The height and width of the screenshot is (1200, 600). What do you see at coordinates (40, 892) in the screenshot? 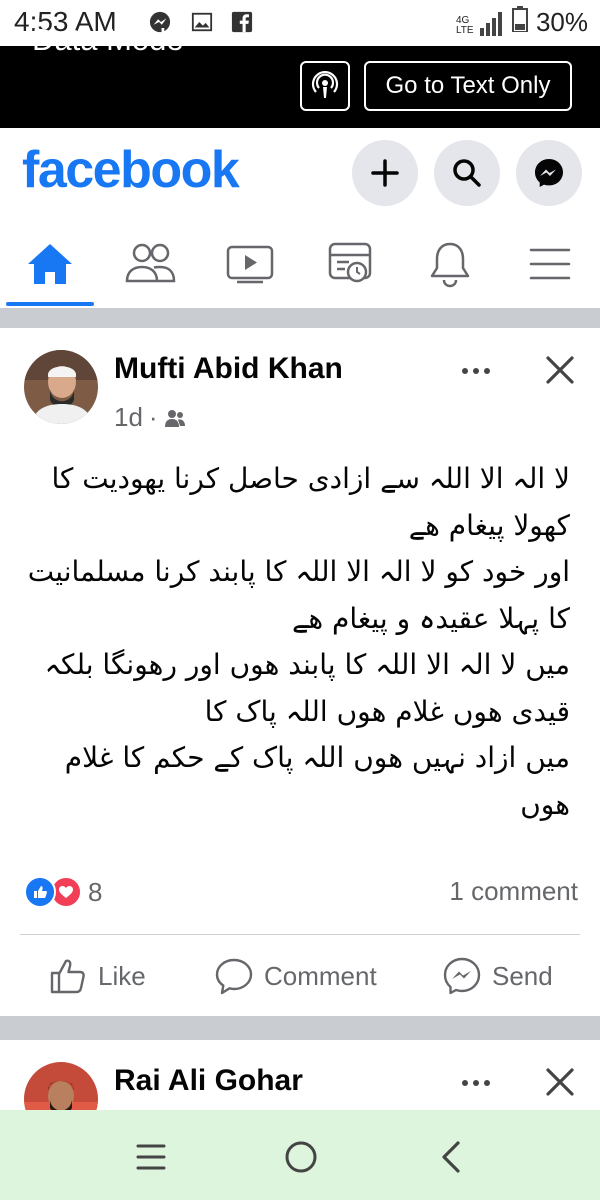
I see `like-reaction-icon` at bounding box center [40, 892].